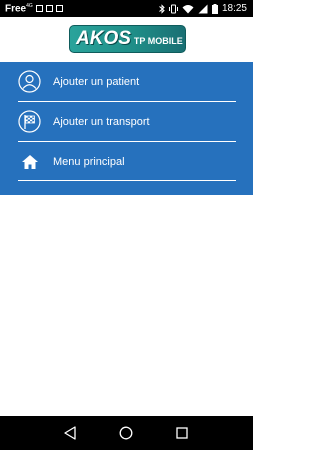 This screenshot has width=320, height=450. Describe the element at coordinates (234, 8) in the screenshot. I see `clock: 18:25` at that location.